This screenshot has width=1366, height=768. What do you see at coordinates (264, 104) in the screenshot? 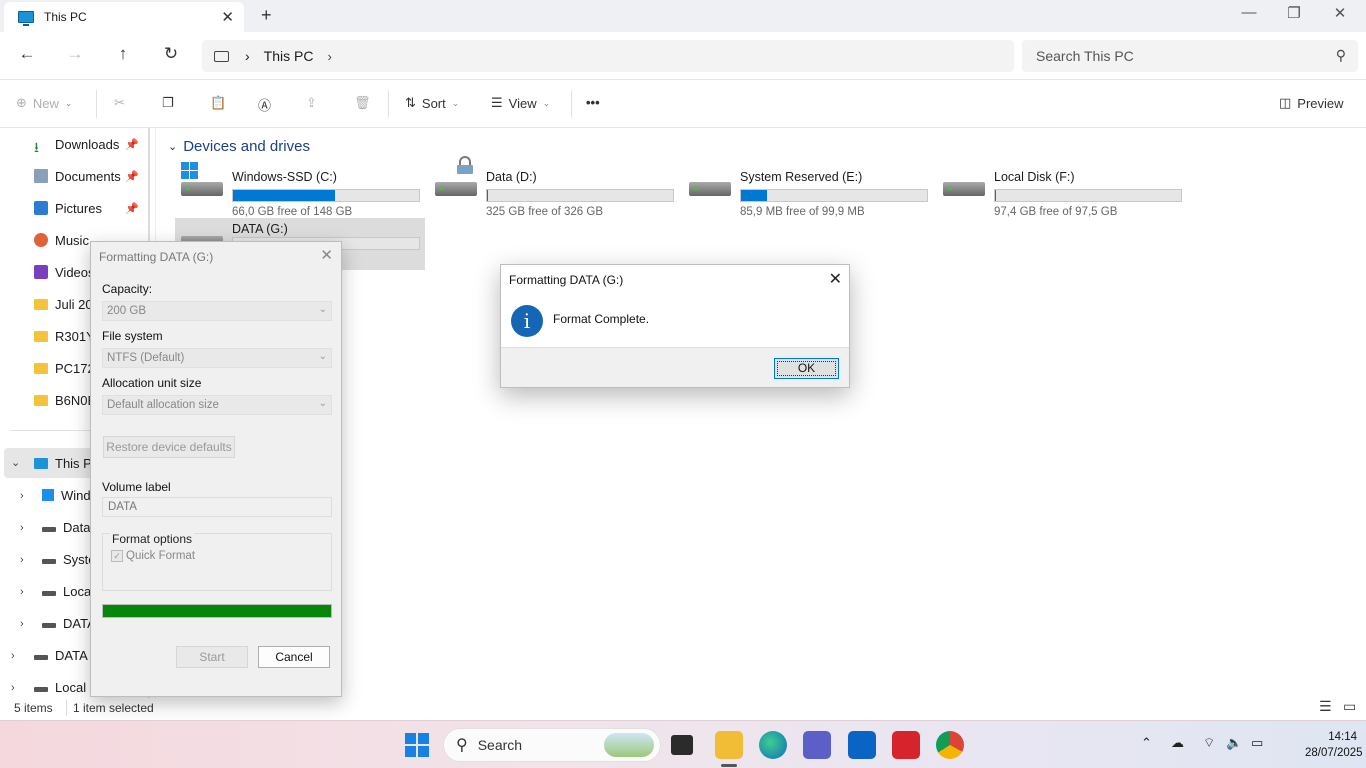
I see `rename-icon: Ⓐ` at bounding box center [264, 104].